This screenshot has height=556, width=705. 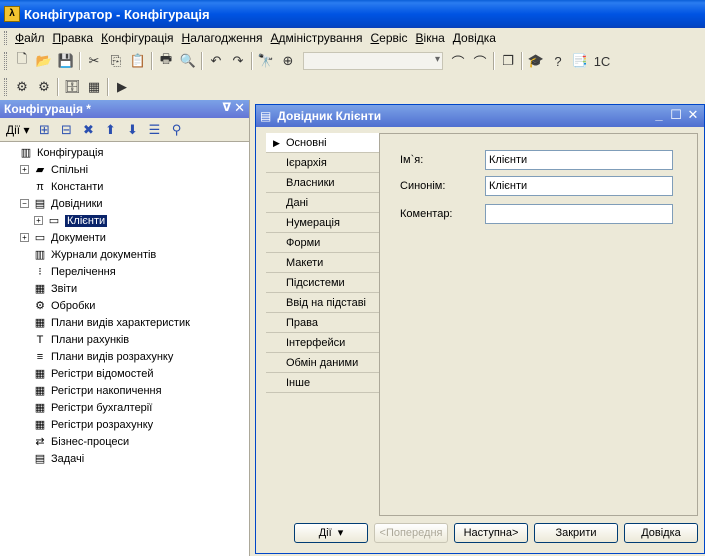 I want to click on collapse-icon: −, so click(x=24, y=203).